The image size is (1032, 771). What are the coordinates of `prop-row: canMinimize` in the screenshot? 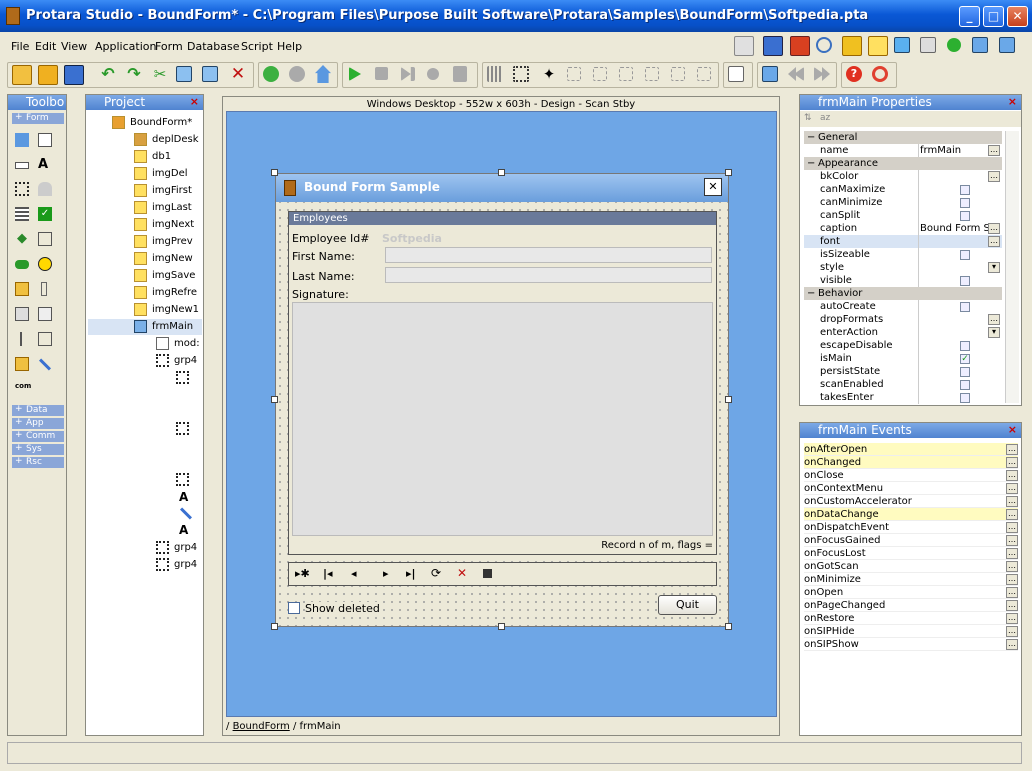 It's located at (903, 202).